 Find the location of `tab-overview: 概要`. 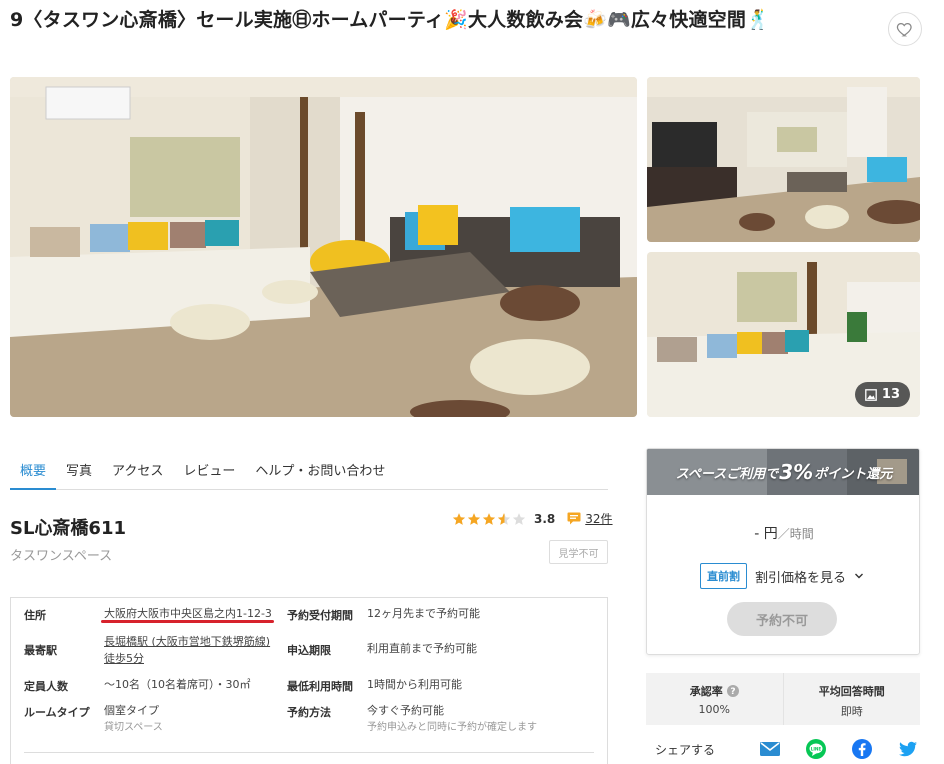

tab-overview: 概要 is located at coordinates (33, 470).